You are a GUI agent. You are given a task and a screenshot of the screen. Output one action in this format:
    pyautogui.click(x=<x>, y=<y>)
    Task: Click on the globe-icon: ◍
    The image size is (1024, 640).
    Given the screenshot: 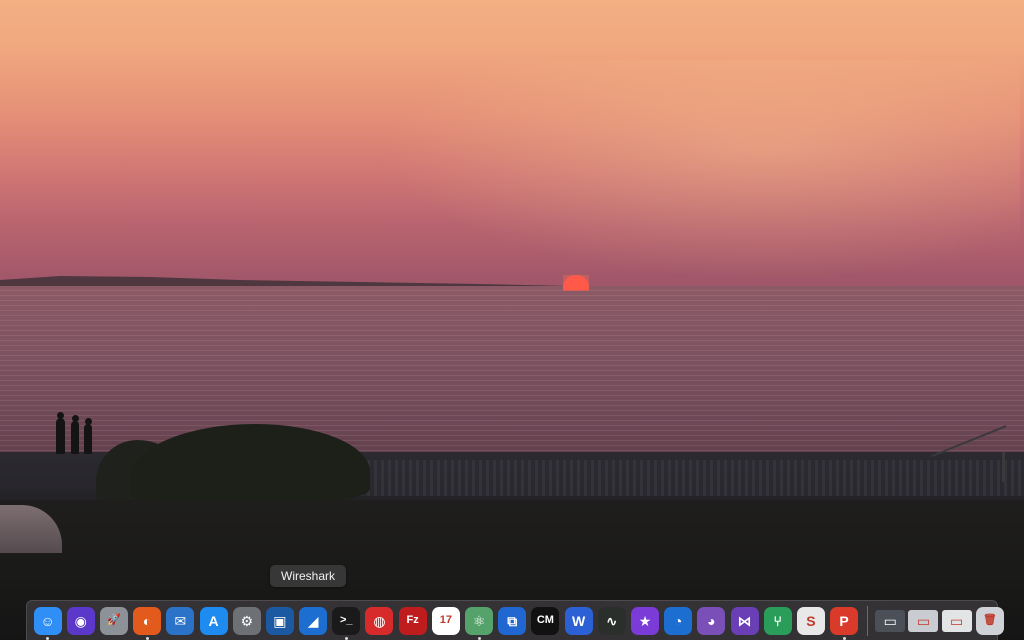 What is the action you would take?
    pyautogui.click(x=379, y=620)
    